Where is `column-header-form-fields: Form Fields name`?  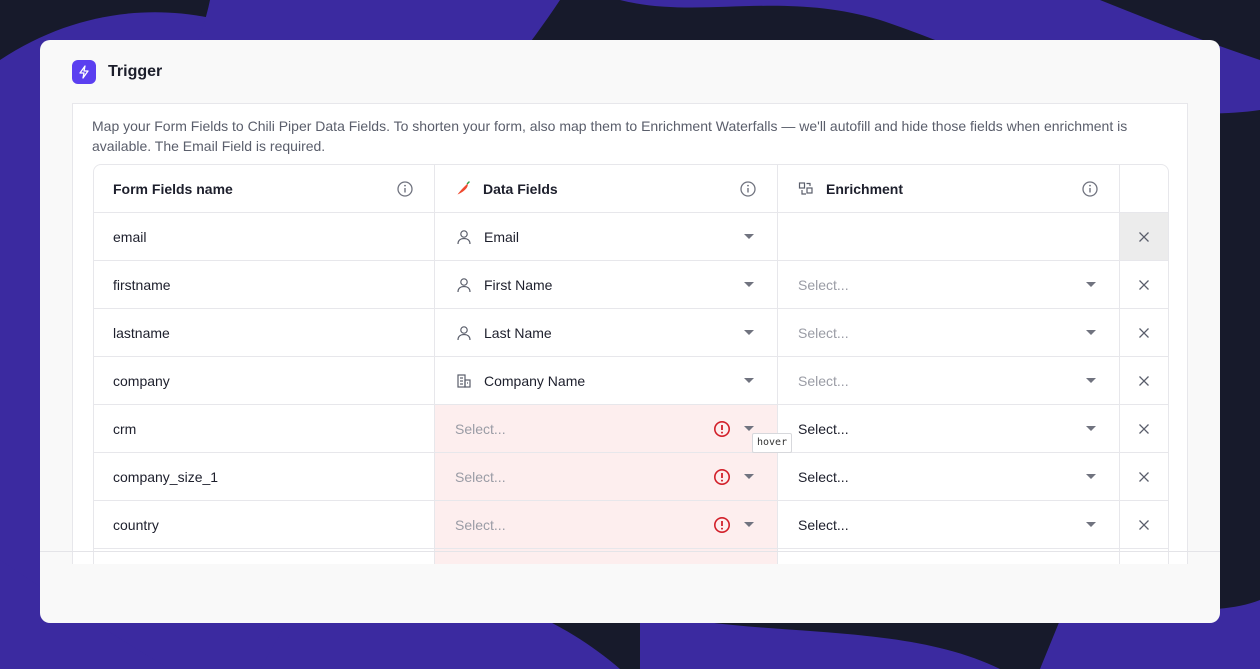 column-header-form-fields: Form Fields name is located at coordinates (264, 188).